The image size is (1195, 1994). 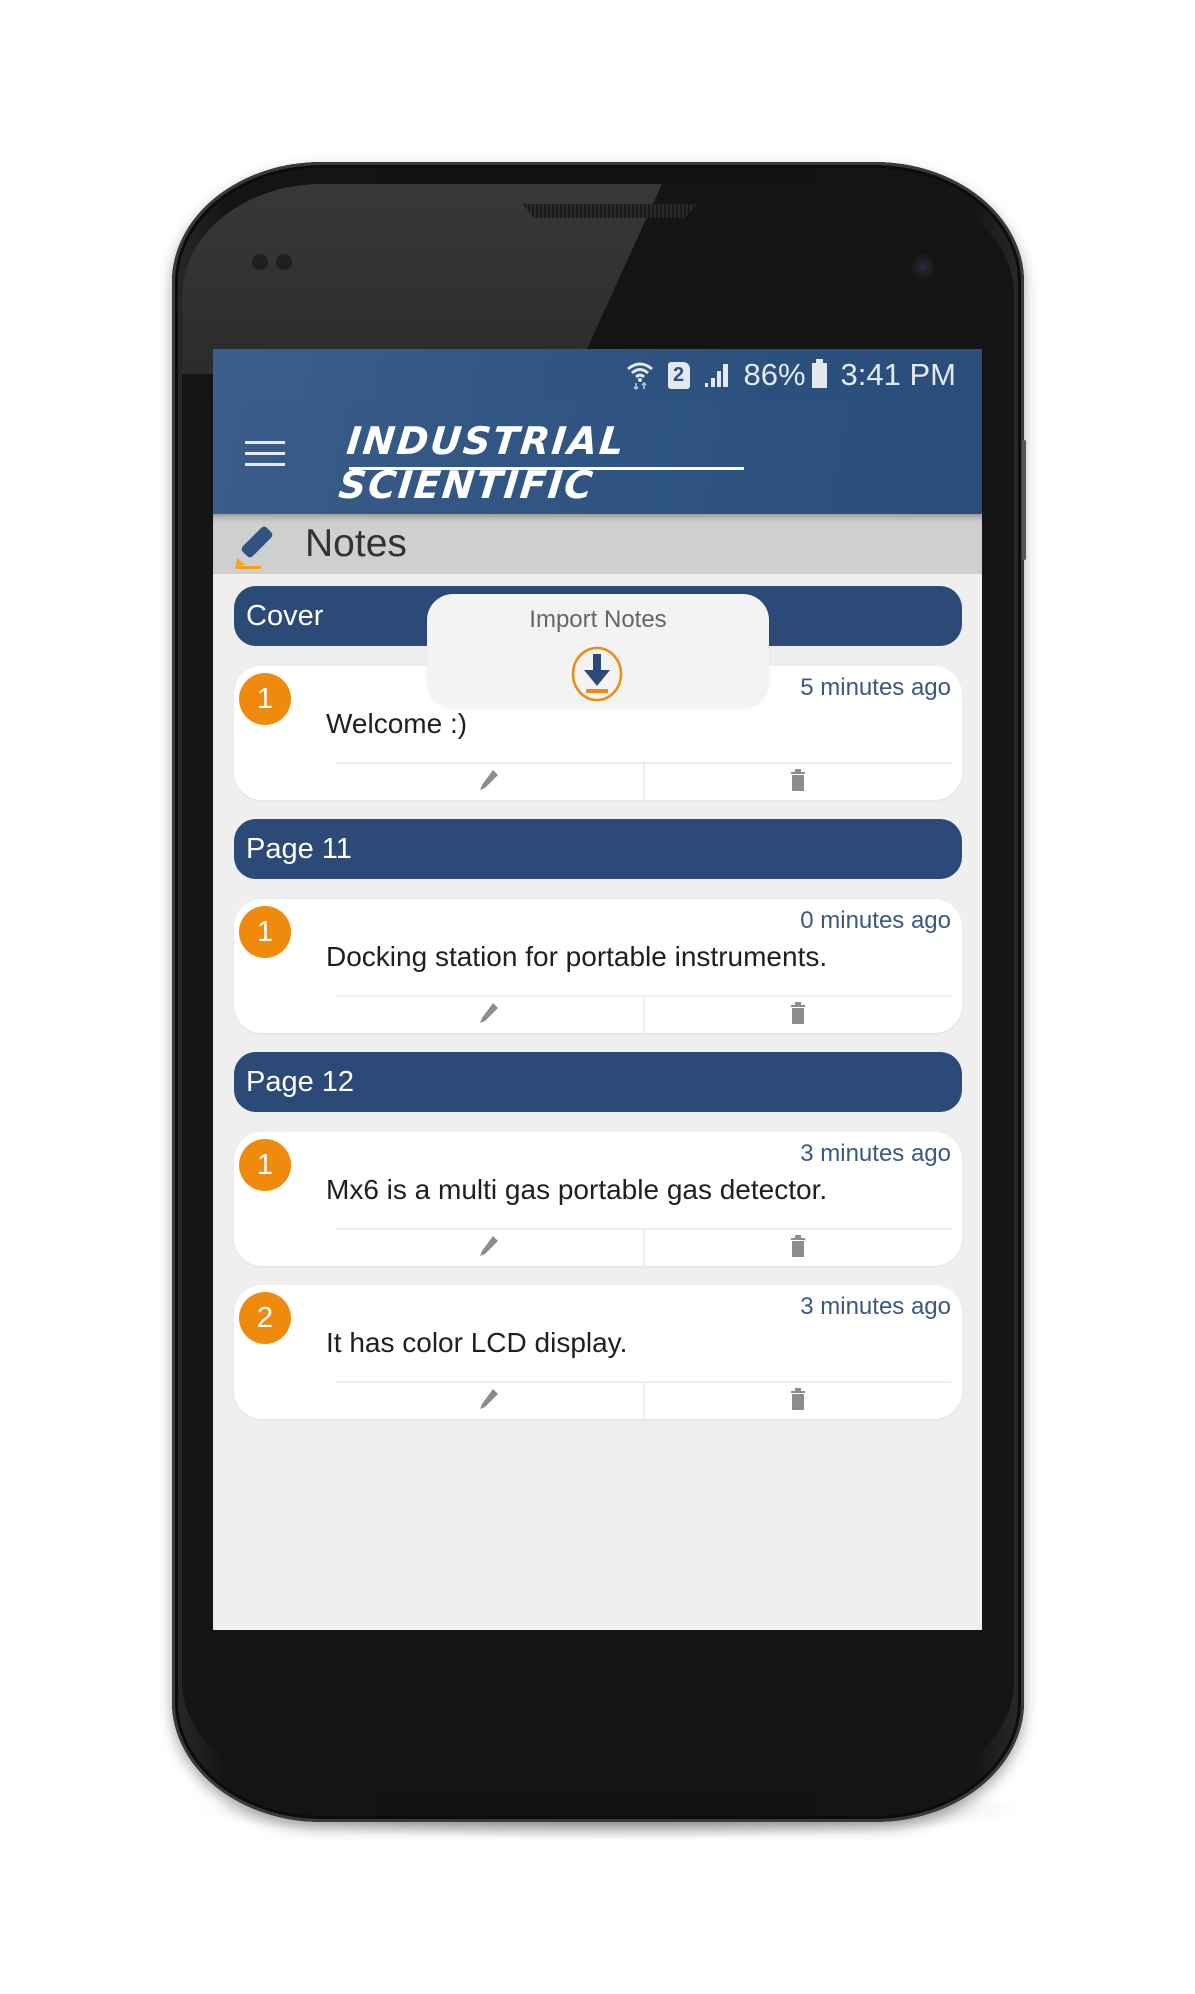 What do you see at coordinates (875, 687) in the screenshot?
I see `note-timestamp: 5 minutes ago` at bounding box center [875, 687].